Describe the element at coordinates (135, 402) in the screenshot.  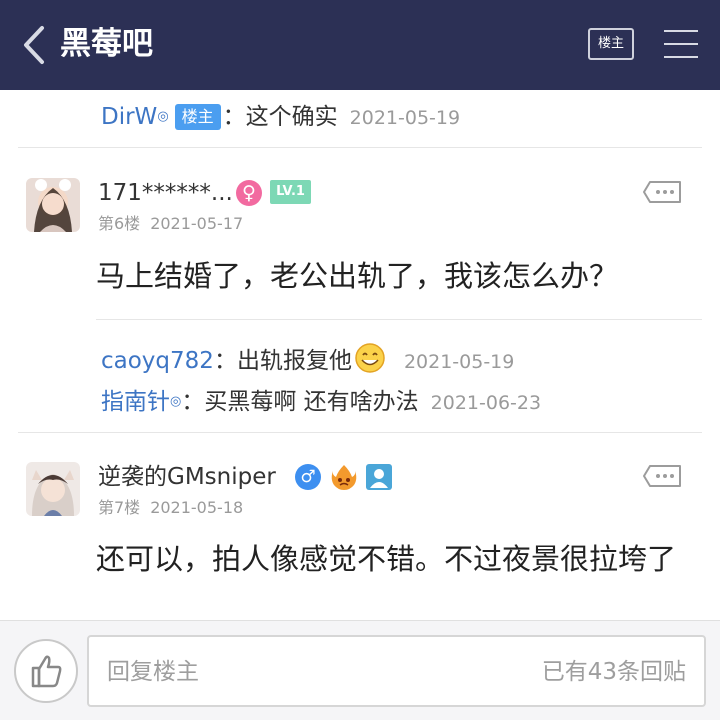
I see `reply-username: 指南针` at that location.